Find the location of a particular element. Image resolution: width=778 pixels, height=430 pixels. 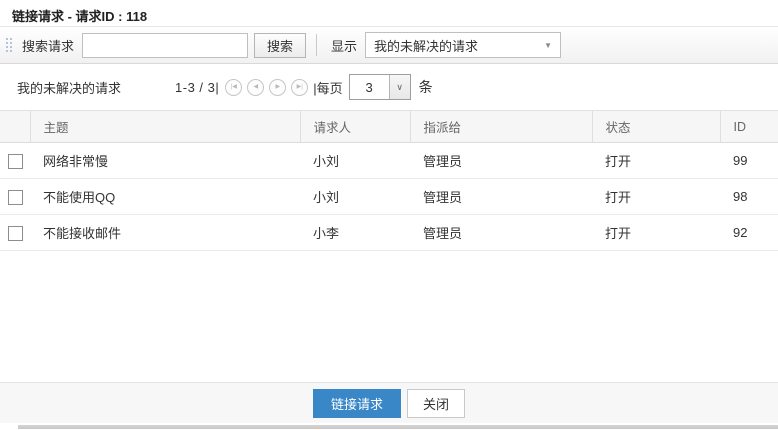

header-id: ID is located at coordinates (748, 126).